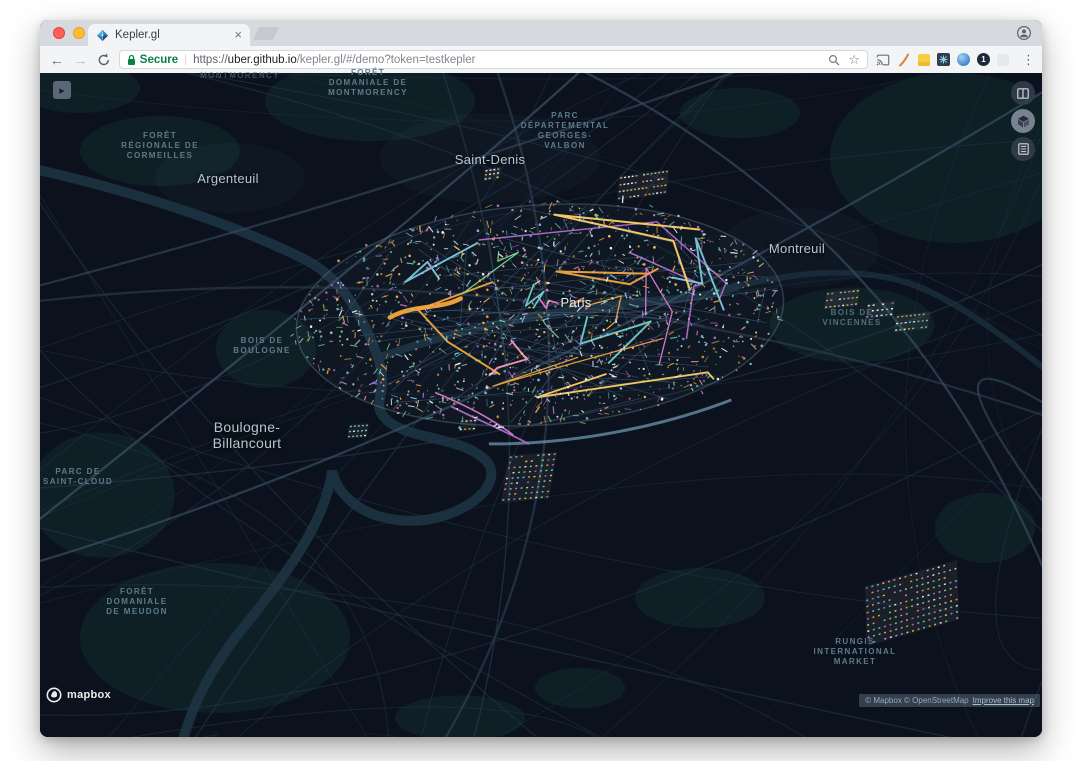 This screenshot has width=1080, height=761. What do you see at coordinates (983, 59) in the screenshot?
I see `badge-extension-icon: 1` at bounding box center [983, 59].